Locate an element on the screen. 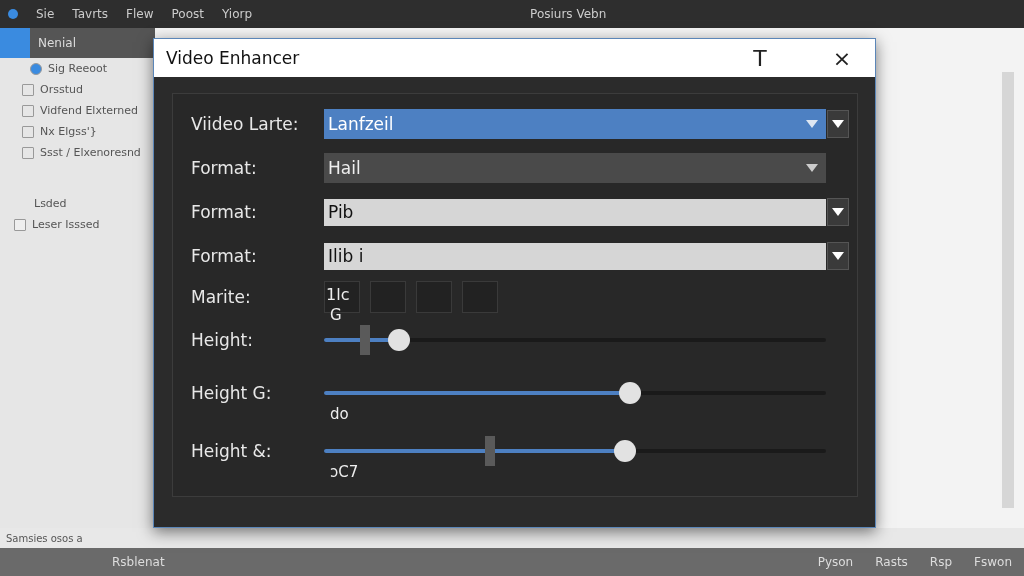 This screenshot has height=576, width=1024. field-label: Marite: is located at coordinates (221, 297).